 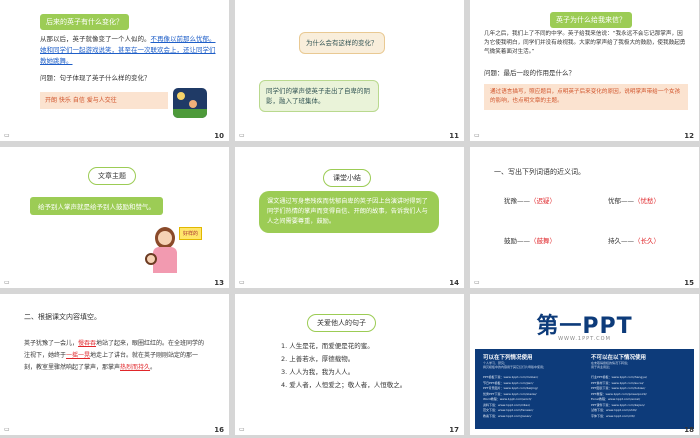 I want to click on site-url: WWW.1PPT.COM, so click(x=584, y=339).